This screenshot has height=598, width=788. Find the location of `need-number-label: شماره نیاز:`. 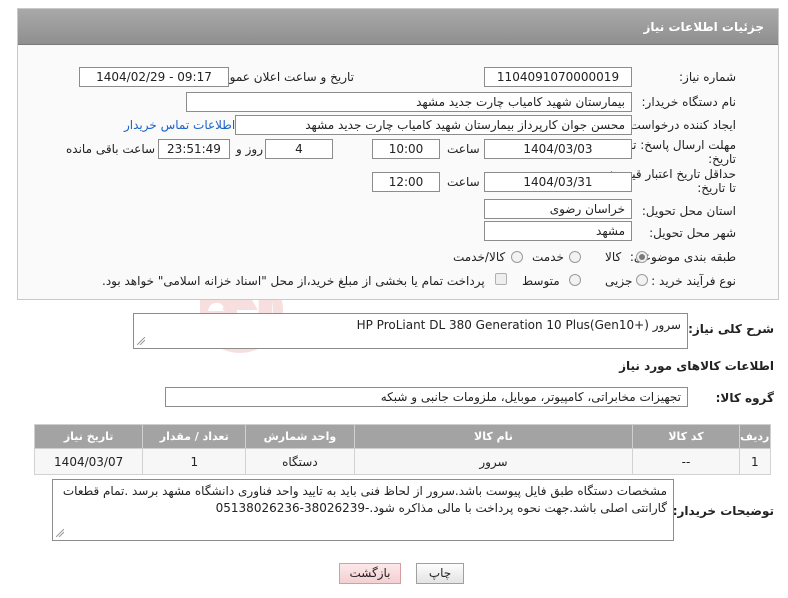

need-number-label: شماره نیاز: is located at coordinates (707, 77).